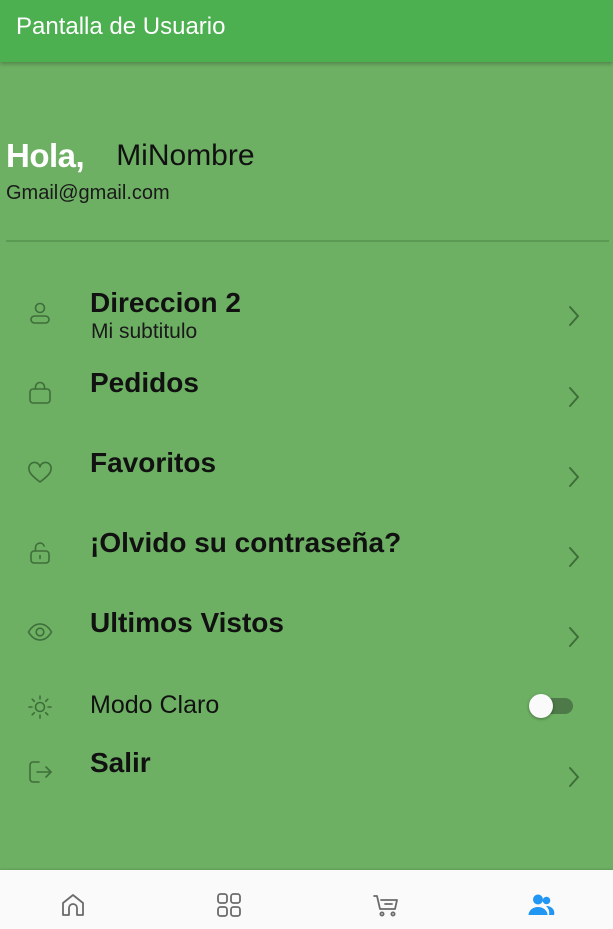 The width and height of the screenshot is (613, 929). What do you see at coordinates (40, 632) in the screenshot?
I see `eye-icon` at bounding box center [40, 632].